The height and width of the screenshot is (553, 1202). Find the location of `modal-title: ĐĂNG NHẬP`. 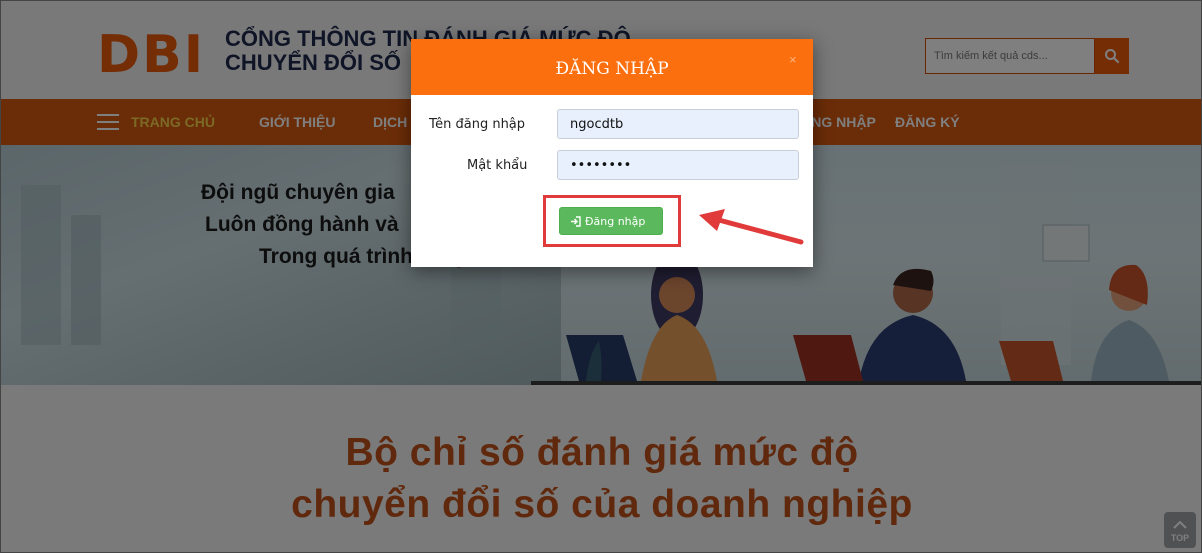

modal-title: ĐĂNG NHẬP is located at coordinates (612, 69).